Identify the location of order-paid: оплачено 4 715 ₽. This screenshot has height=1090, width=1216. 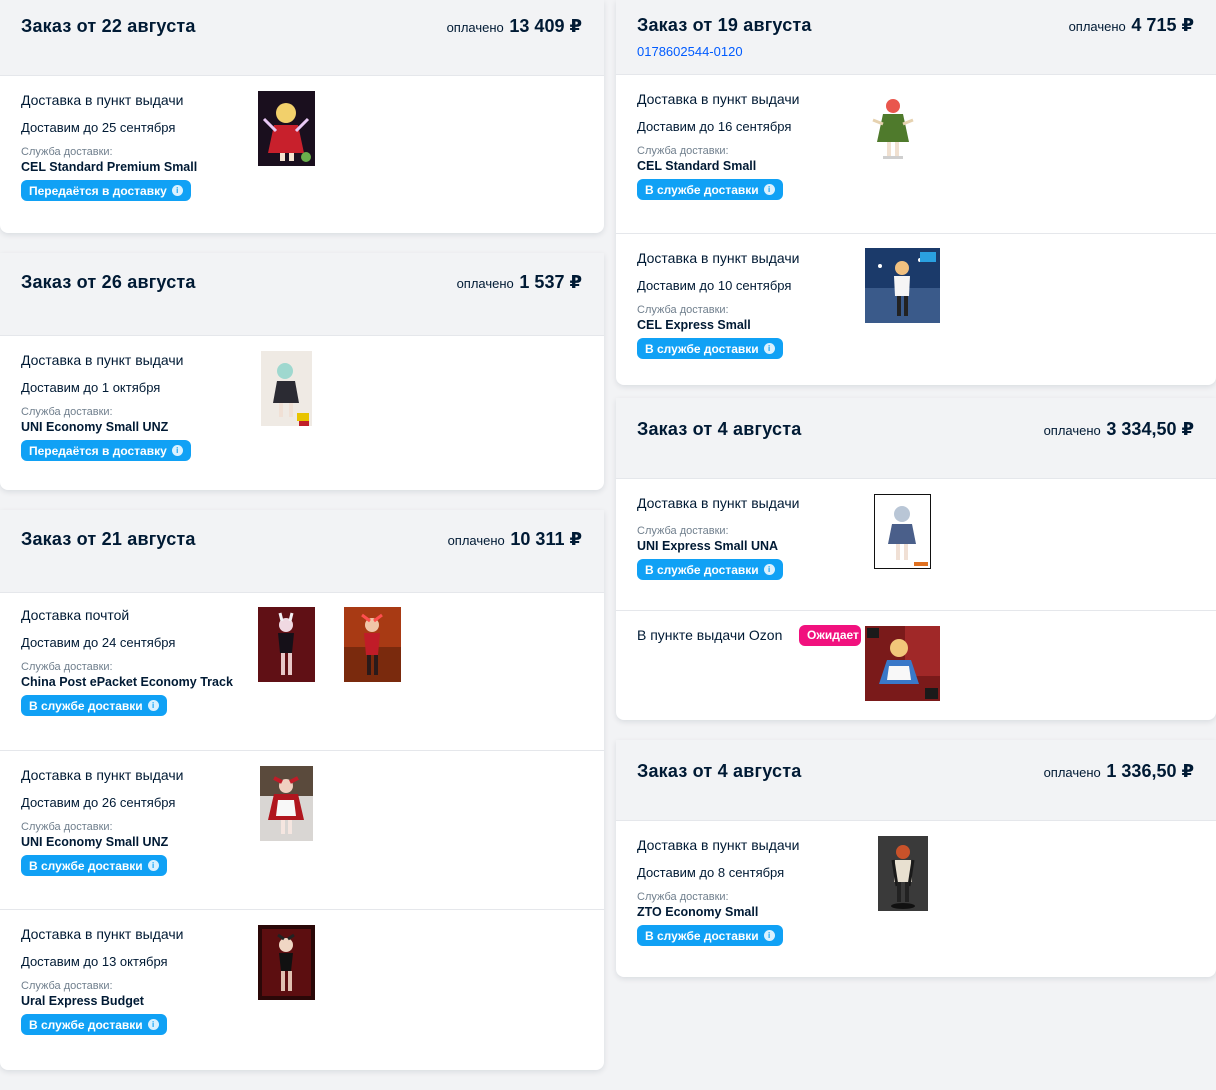
(1131, 25).